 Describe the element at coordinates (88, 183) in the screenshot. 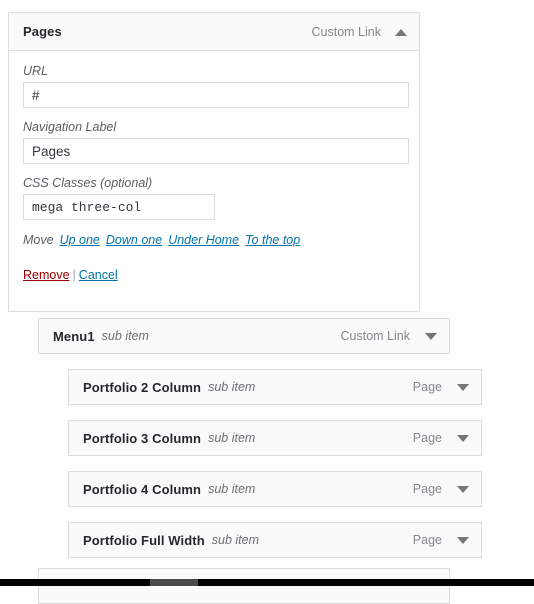

I see `css-classes-label: CSS Classes (optional)` at that location.